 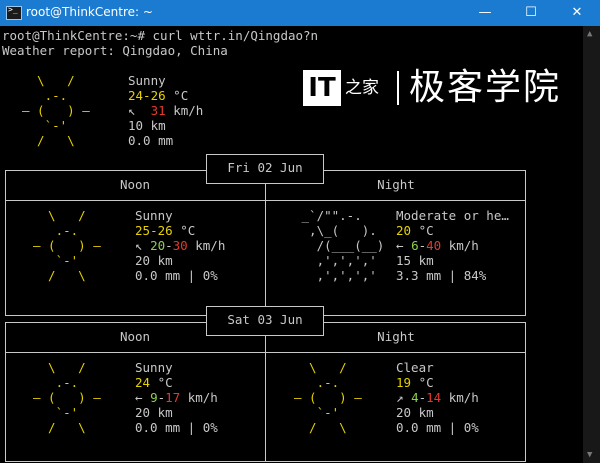 I want to click on wind-high: 40, so click(x=434, y=245).